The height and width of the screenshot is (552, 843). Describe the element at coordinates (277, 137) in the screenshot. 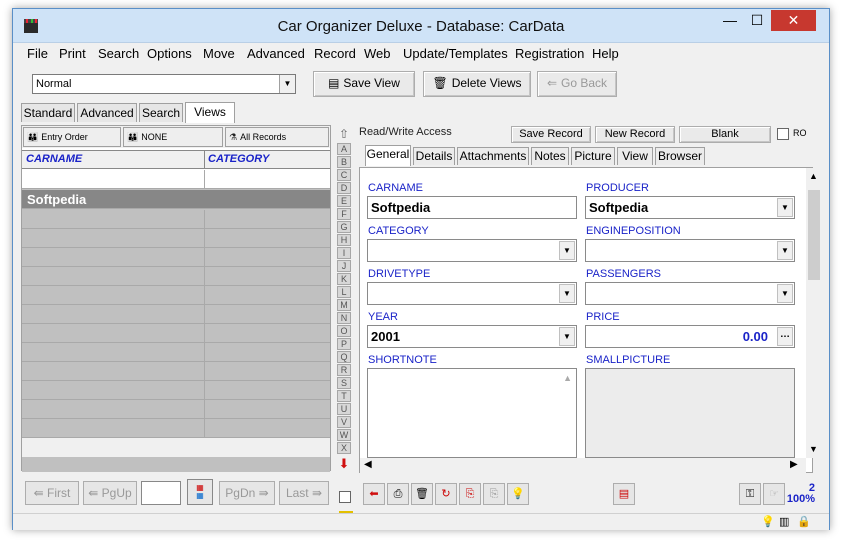

I see `all-records-button: ⚗ All Records` at that location.